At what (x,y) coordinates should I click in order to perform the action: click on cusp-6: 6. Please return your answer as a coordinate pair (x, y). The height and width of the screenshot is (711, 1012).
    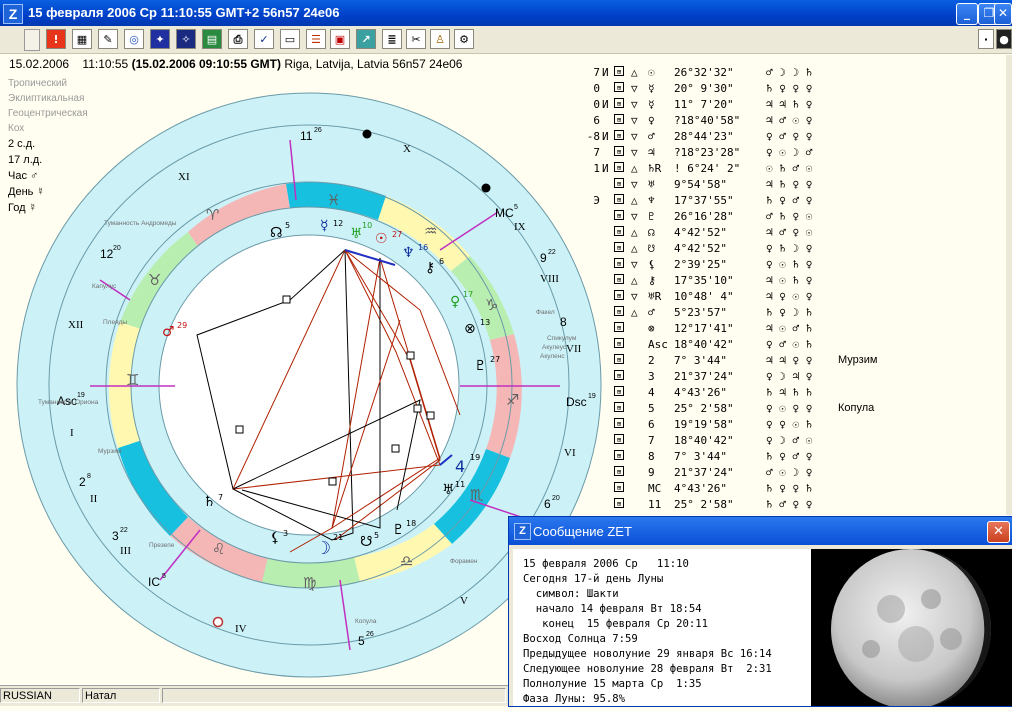
    Looking at the image, I should click on (547, 504).